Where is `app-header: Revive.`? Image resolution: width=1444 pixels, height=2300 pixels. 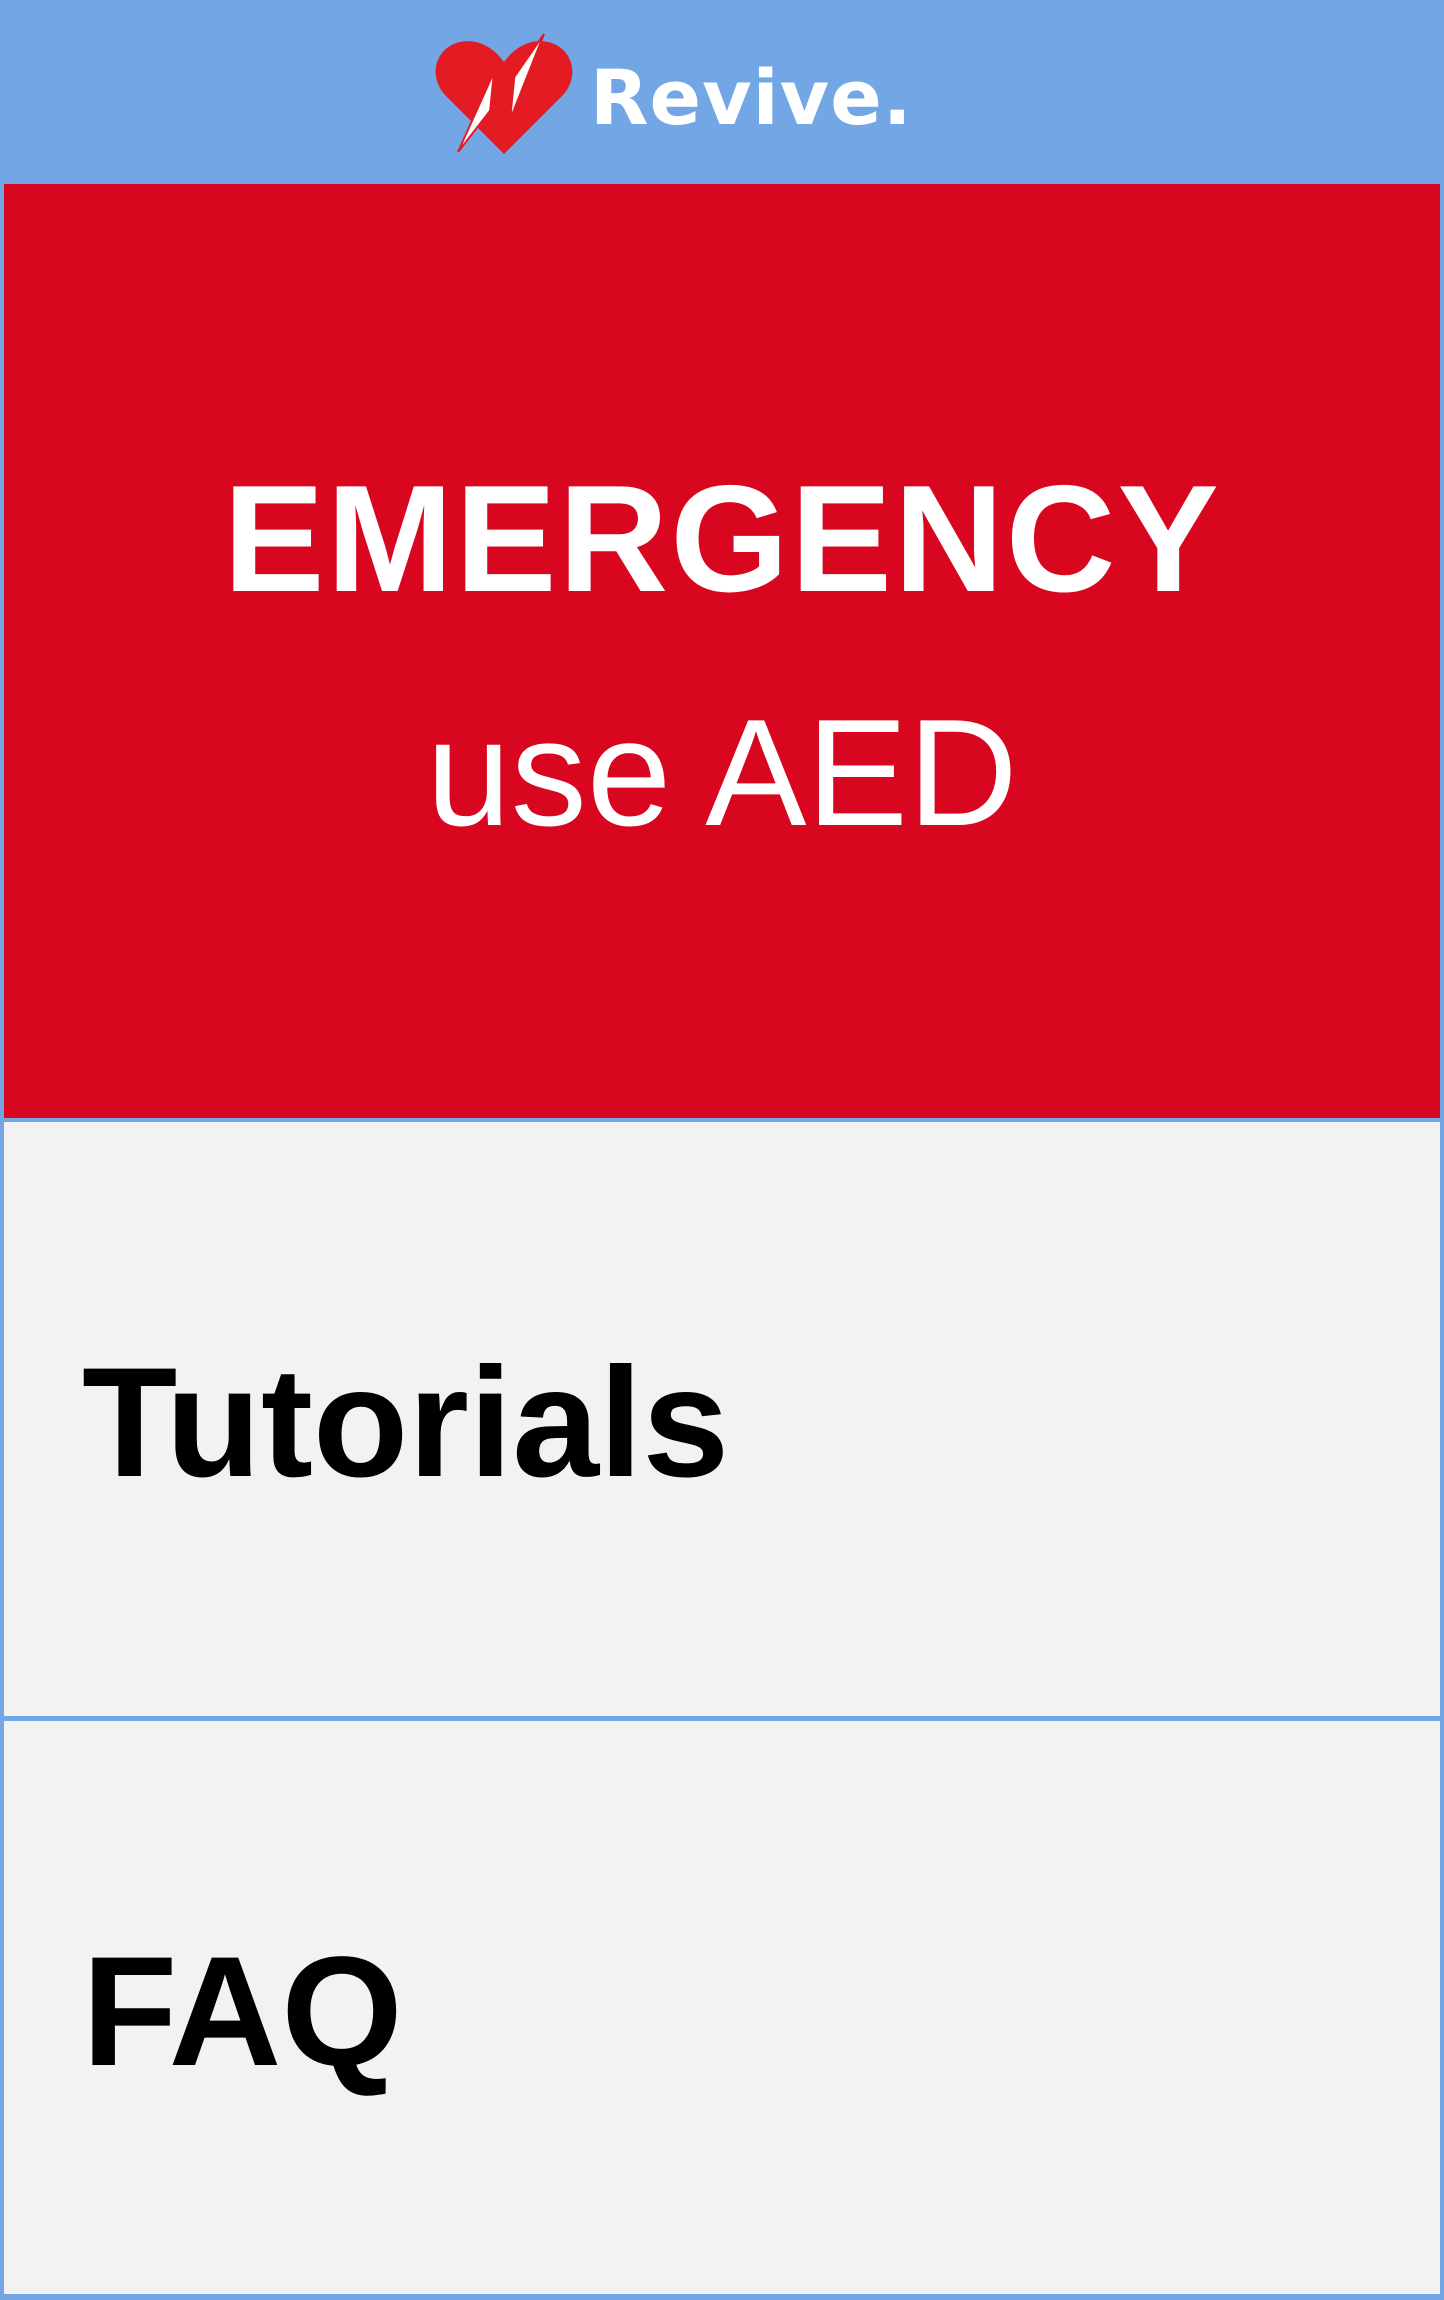
app-header: Revive. is located at coordinates (722, 92).